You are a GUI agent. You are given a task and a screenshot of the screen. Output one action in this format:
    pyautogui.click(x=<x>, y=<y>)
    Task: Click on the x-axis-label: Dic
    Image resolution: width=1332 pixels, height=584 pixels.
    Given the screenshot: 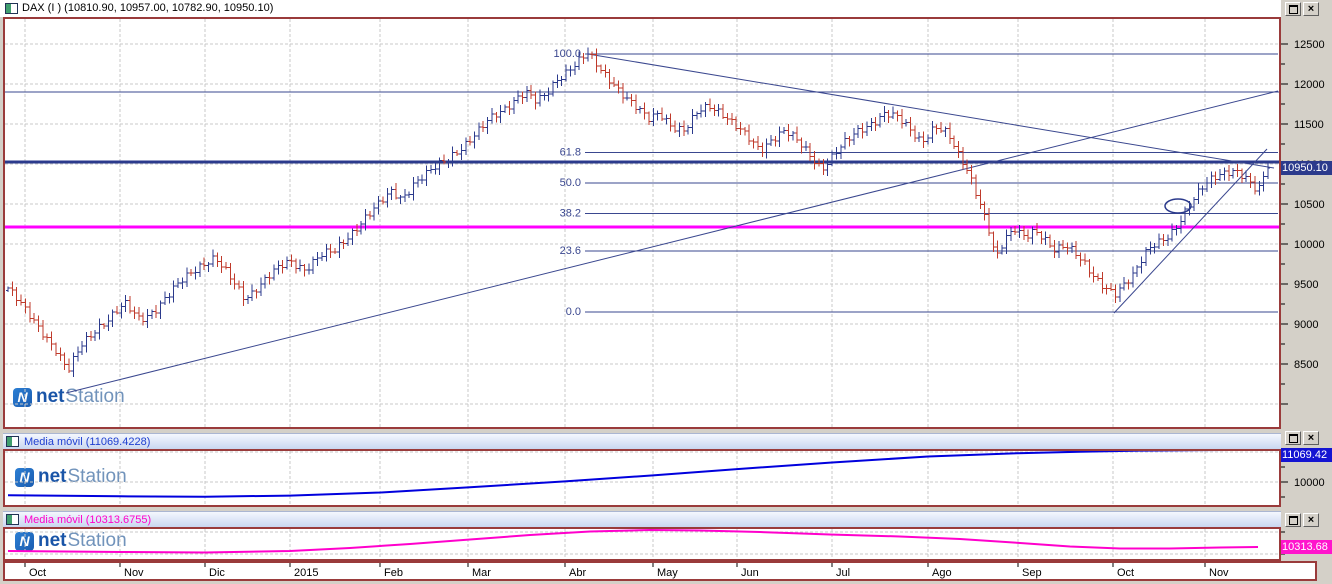 What is the action you would take?
    pyautogui.click(x=217, y=573)
    